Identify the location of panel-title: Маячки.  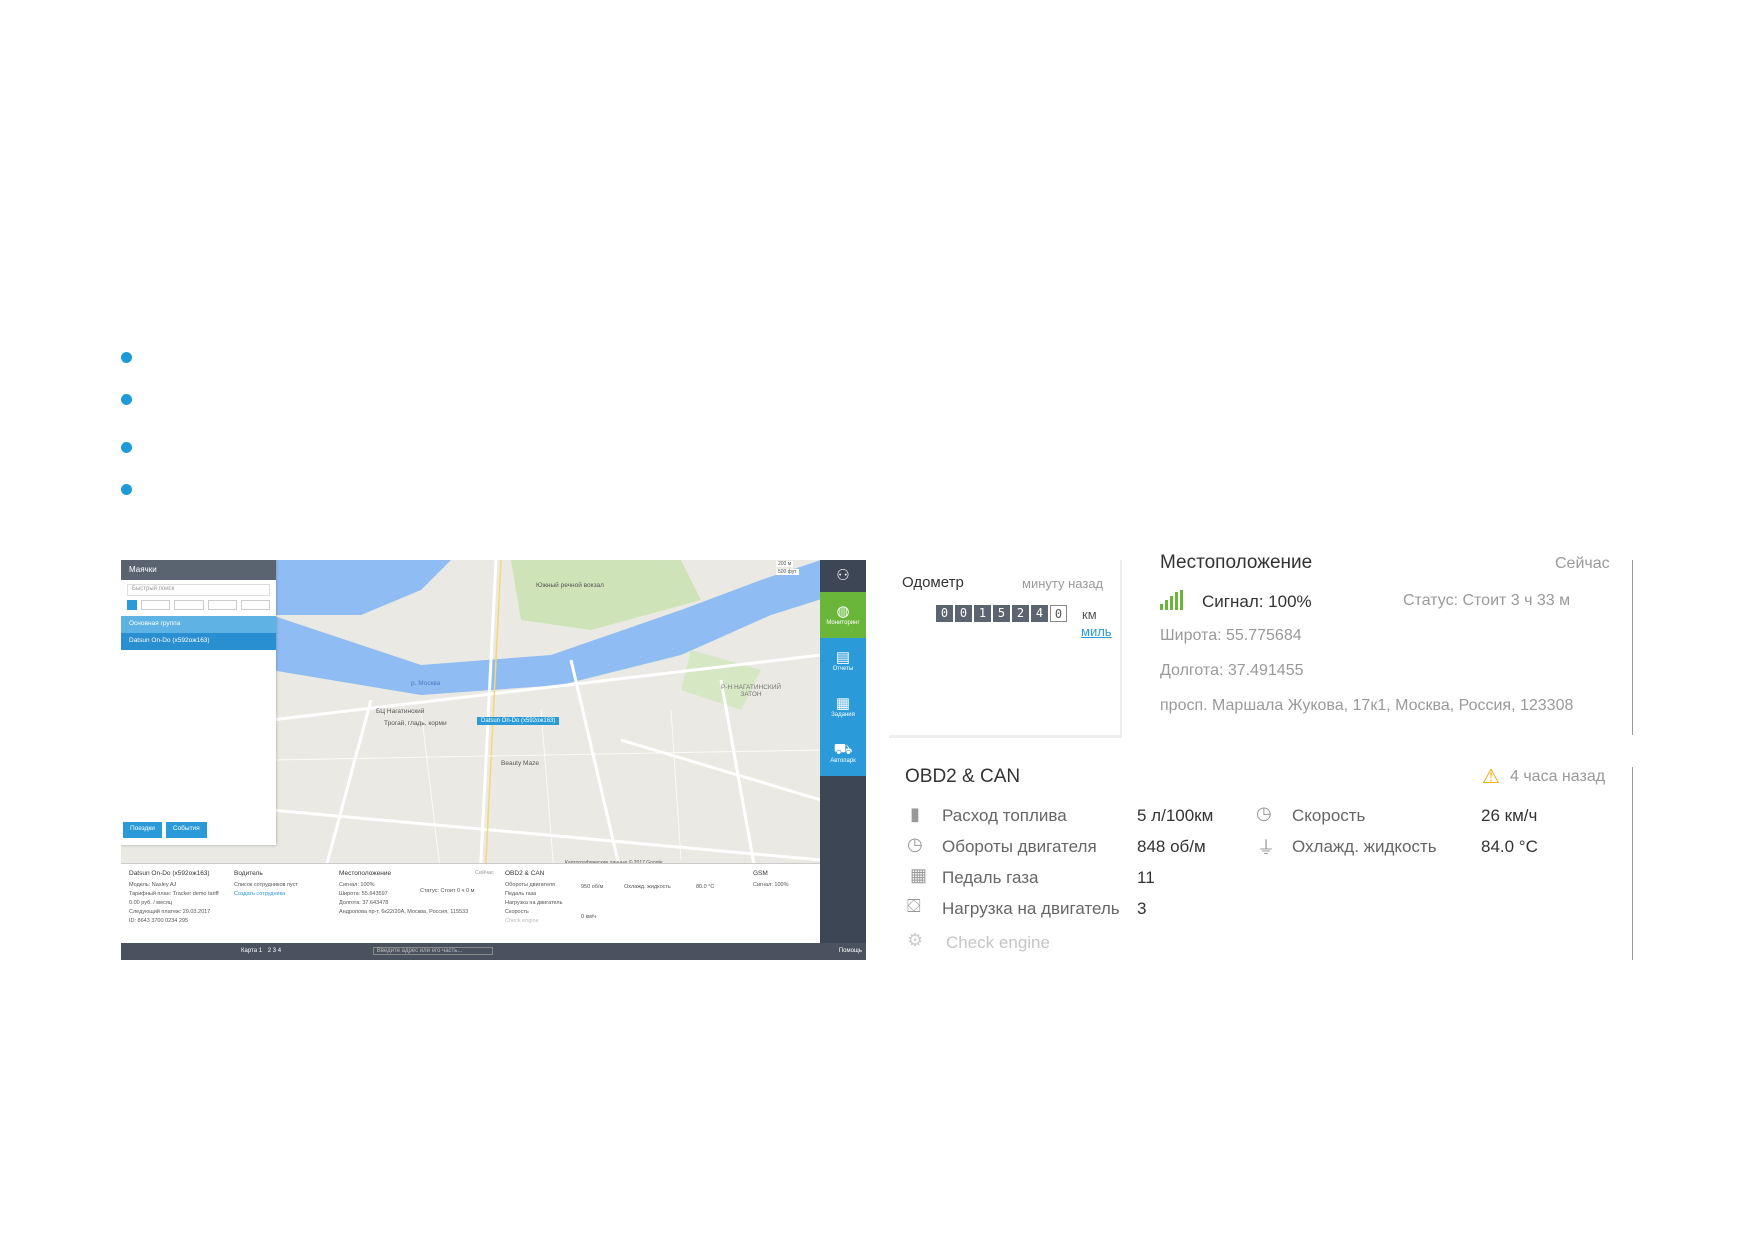
(198, 570).